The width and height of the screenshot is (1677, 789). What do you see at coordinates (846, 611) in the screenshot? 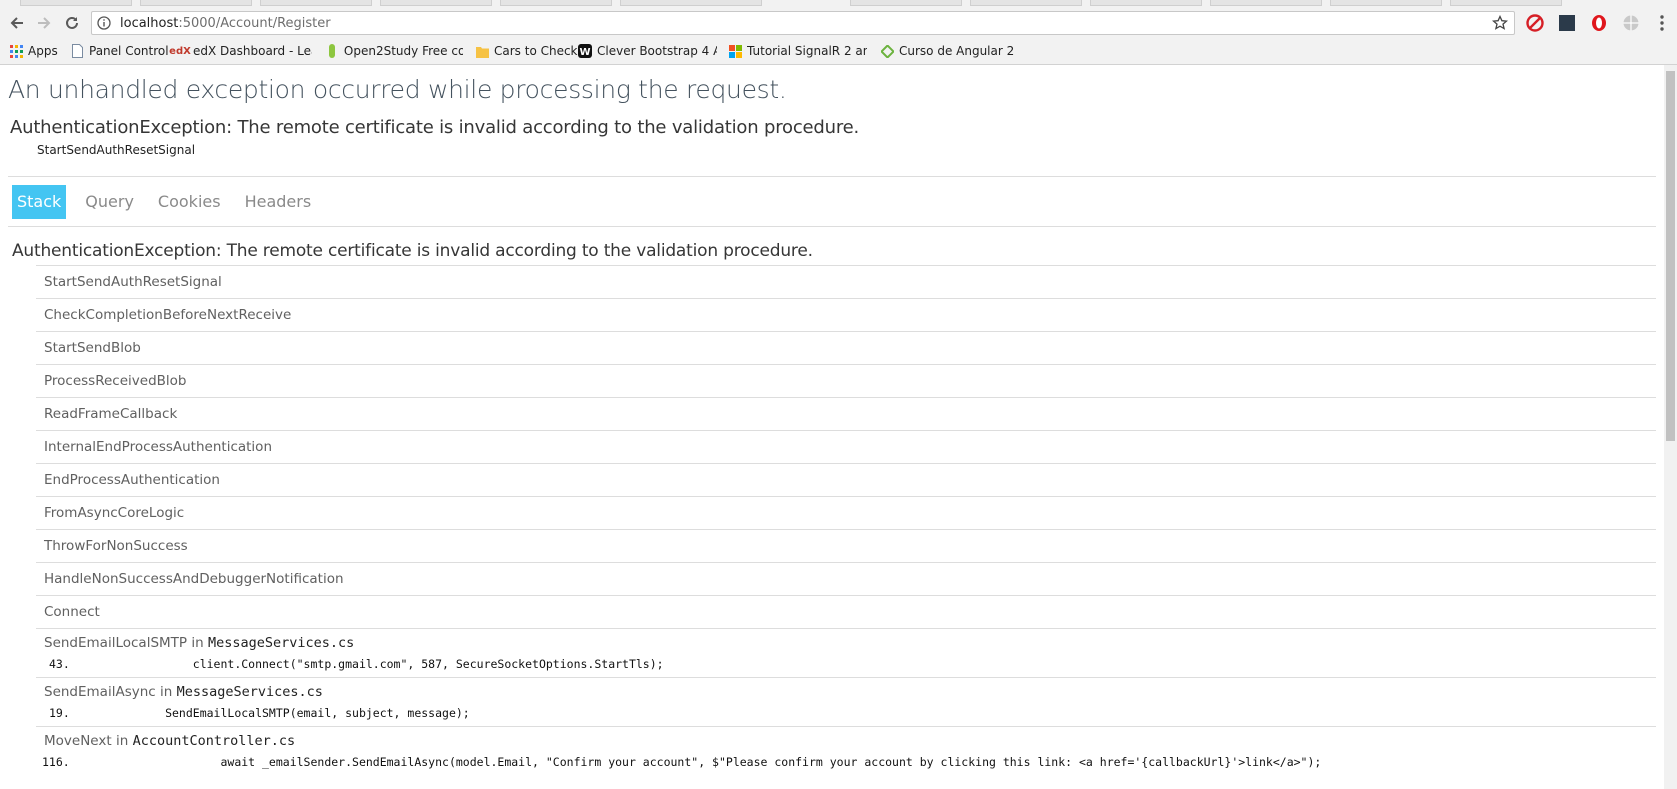
I see `stack-frame: Connect` at bounding box center [846, 611].